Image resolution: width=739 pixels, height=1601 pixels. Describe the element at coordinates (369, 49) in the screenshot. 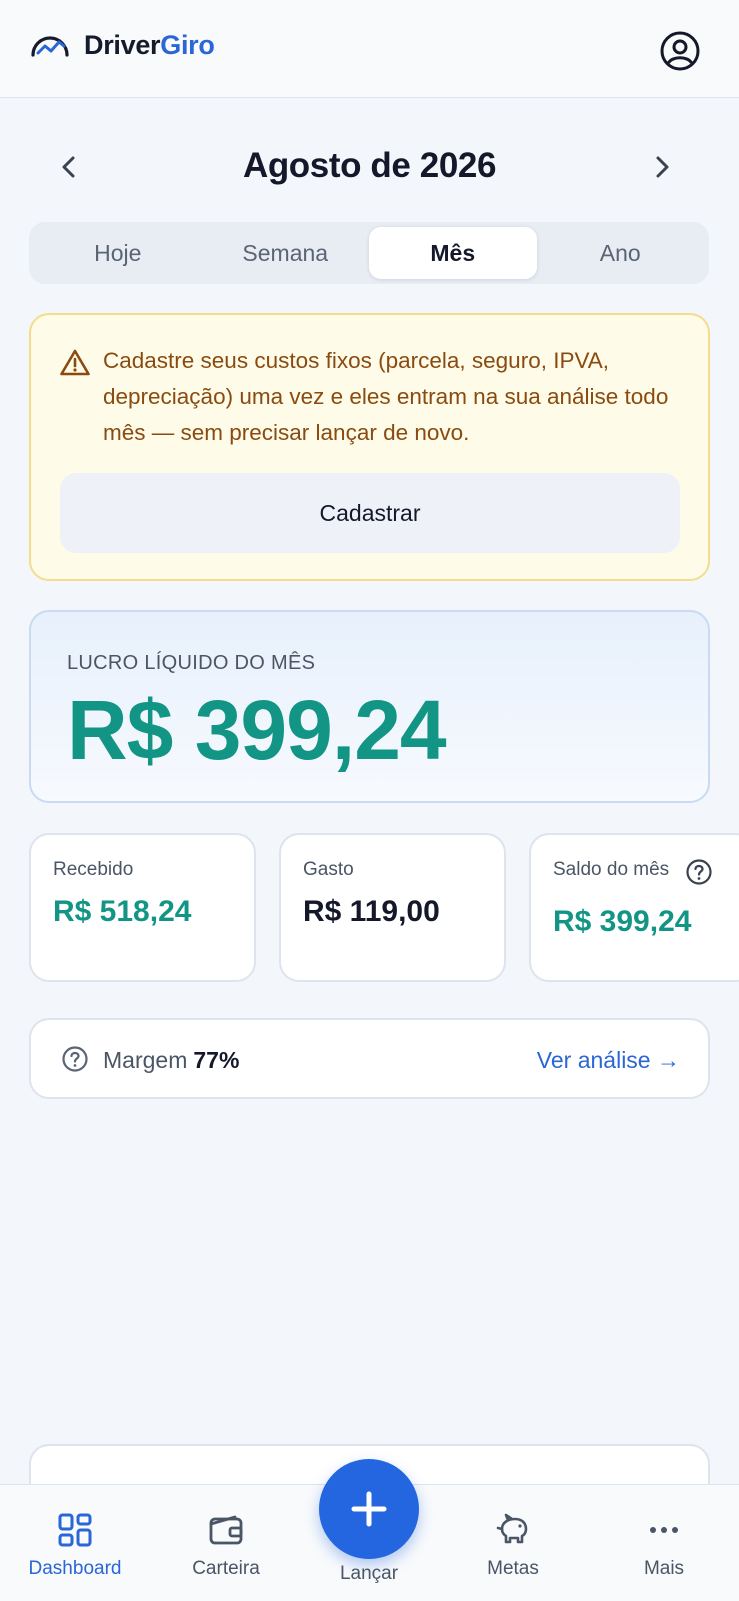

I see `top-bar: DriverGiro` at that location.